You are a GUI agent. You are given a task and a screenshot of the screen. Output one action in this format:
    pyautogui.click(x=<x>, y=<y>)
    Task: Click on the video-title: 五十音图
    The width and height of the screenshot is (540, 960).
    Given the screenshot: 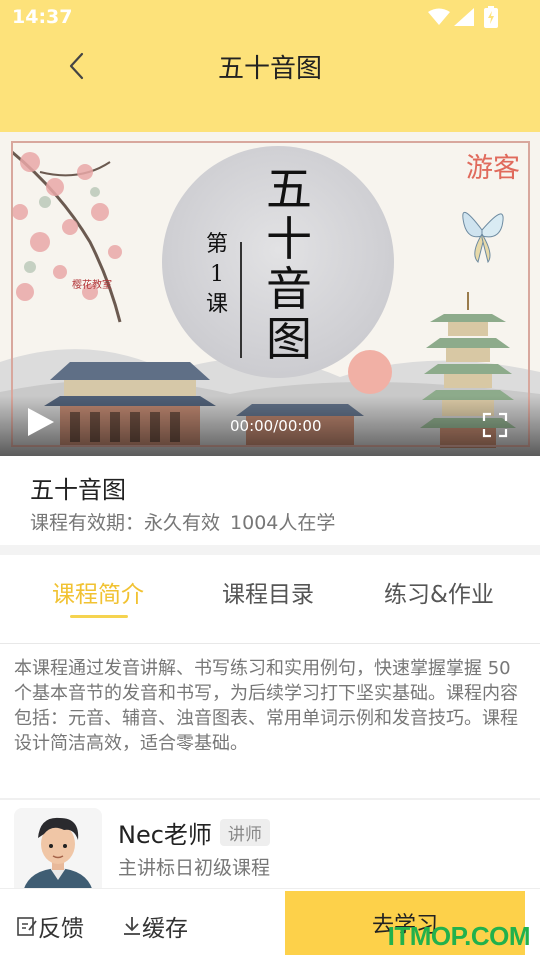 What is the action you would take?
    pyautogui.click(x=289, y=264)
    